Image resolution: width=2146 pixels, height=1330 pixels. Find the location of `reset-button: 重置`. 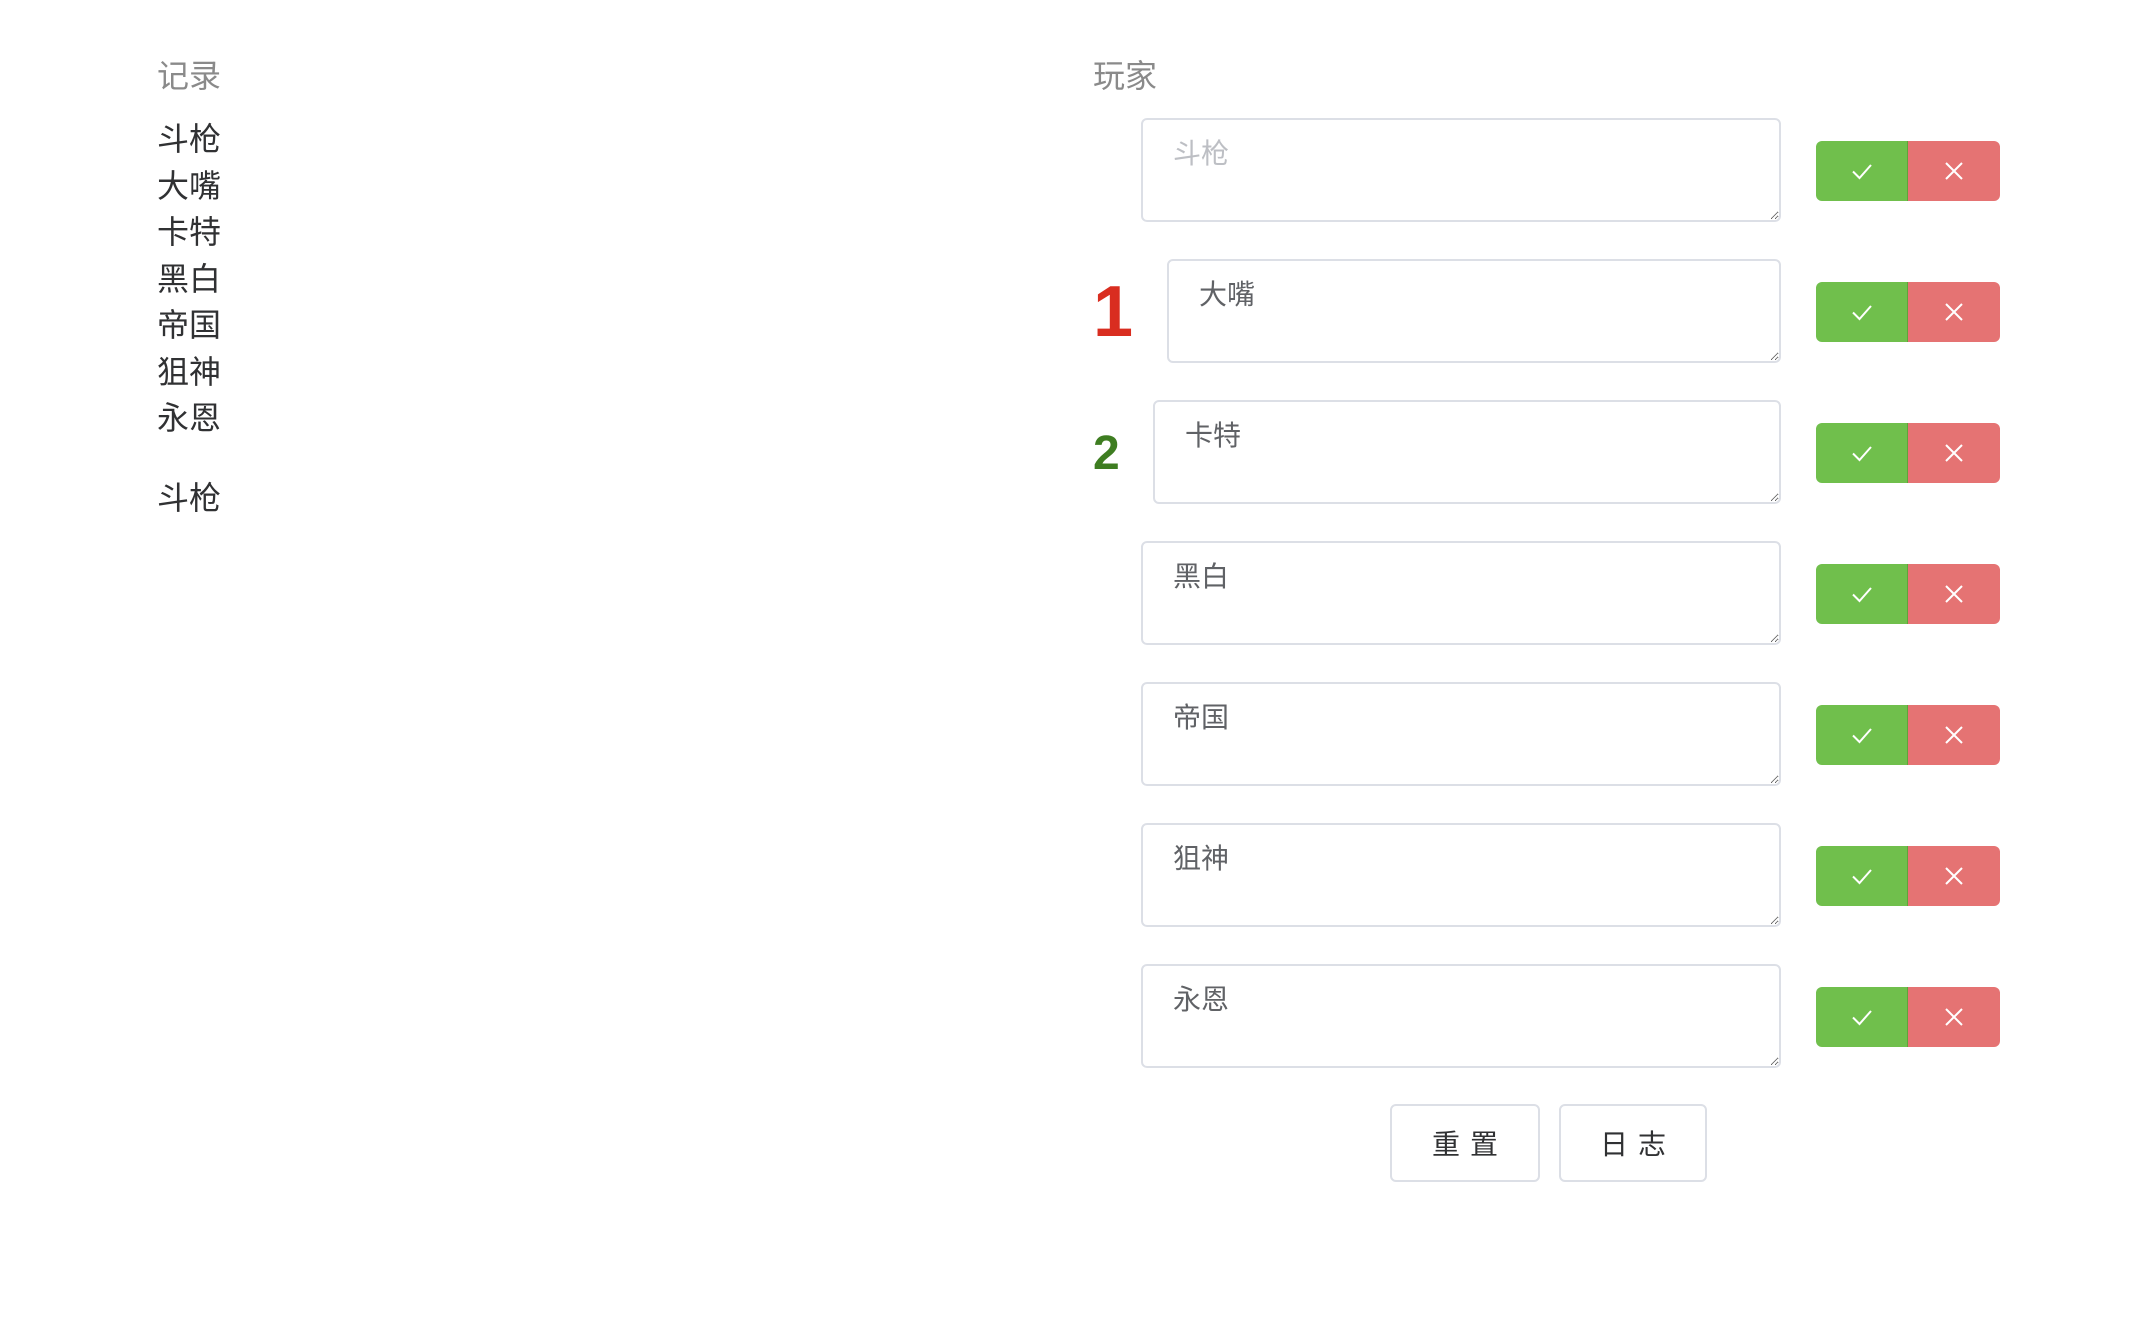

reset-button: 重置 is located at coordinates (1465, 1143).